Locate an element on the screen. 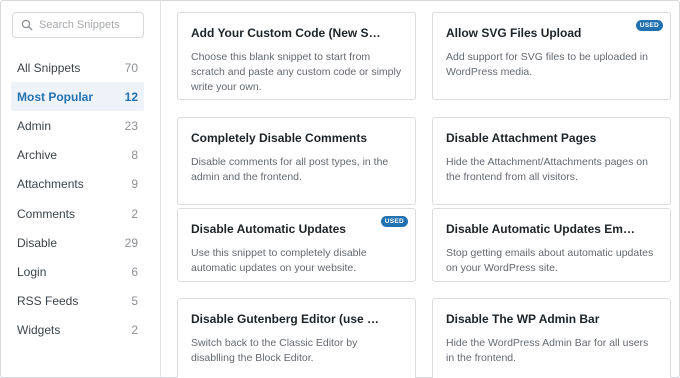 Image resolution: width=680 pixels, height=378 pixels. search-icon is located at coordinates (27, 25).